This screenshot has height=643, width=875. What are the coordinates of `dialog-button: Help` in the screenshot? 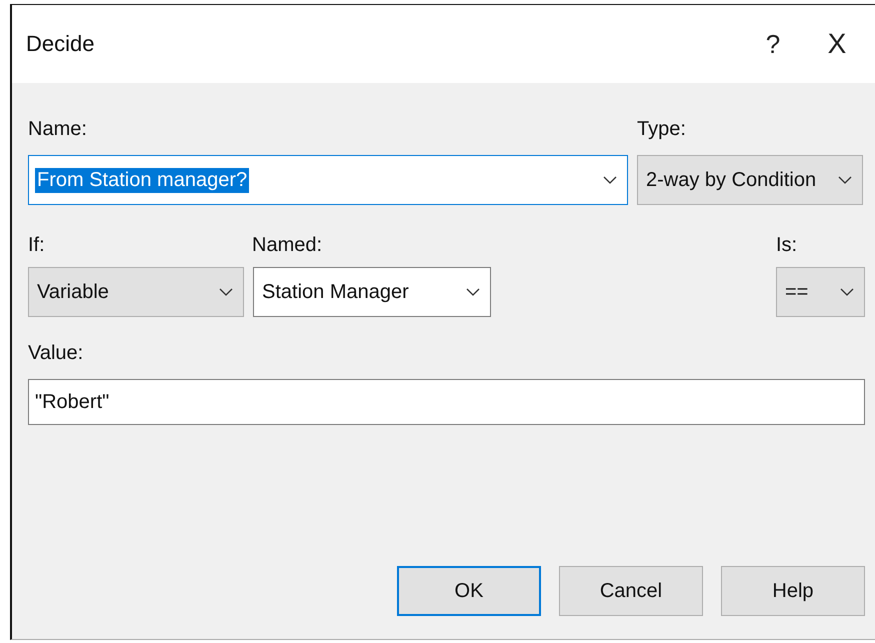 It's located at (793, 591).